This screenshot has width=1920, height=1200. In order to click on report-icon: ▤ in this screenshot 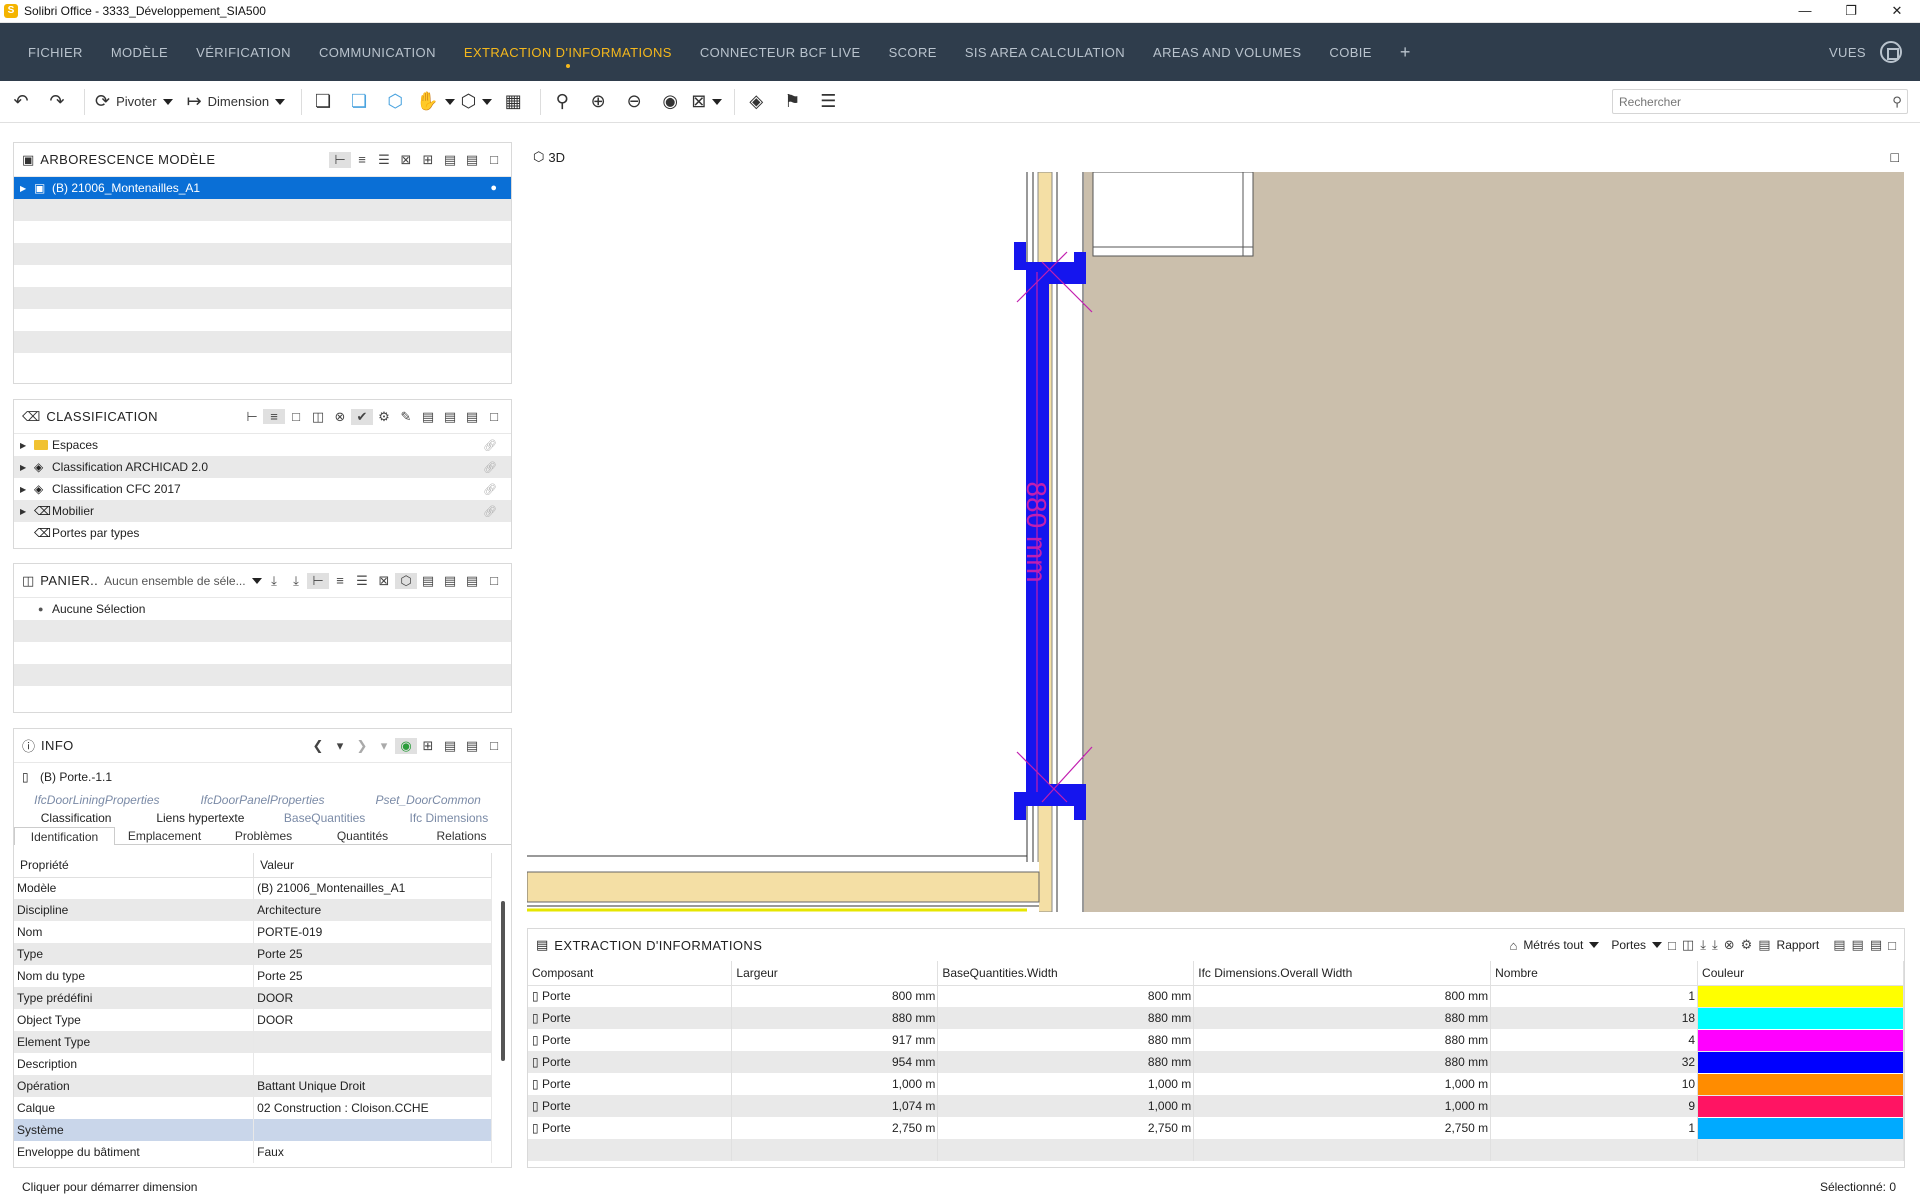, I will do `click(1764, 945)`.